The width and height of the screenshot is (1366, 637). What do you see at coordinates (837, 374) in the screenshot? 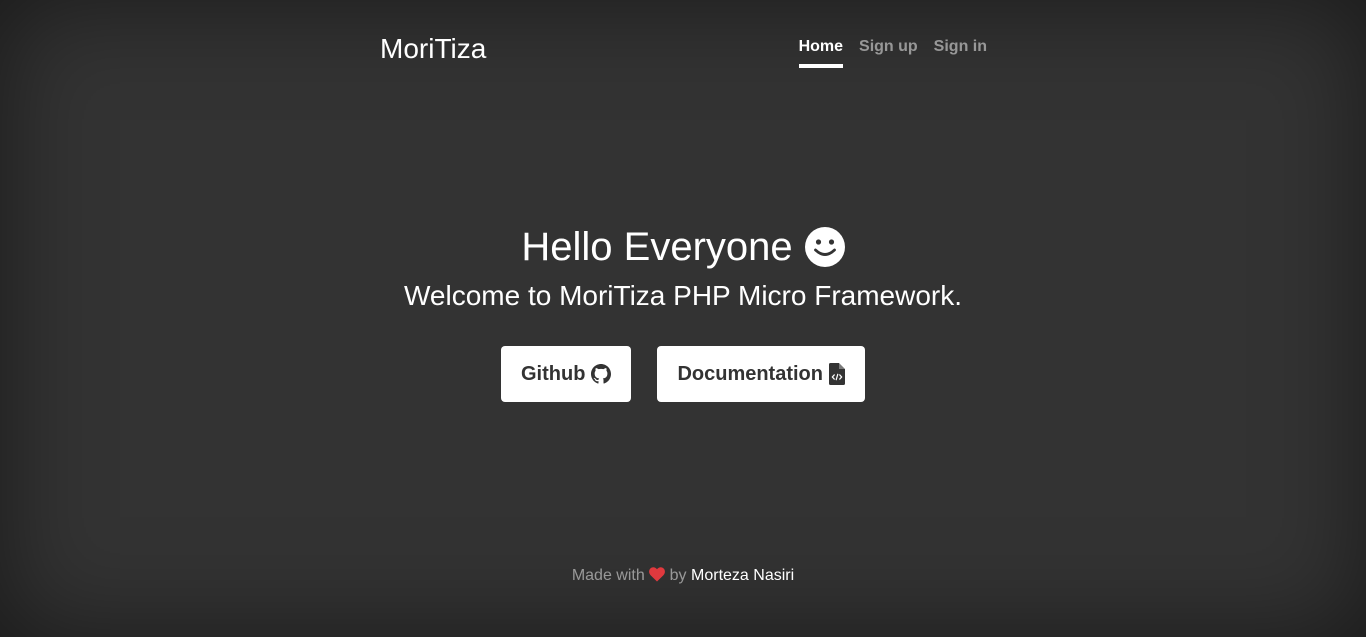
I see `file-code-icon` at bounding box center [837, 374].